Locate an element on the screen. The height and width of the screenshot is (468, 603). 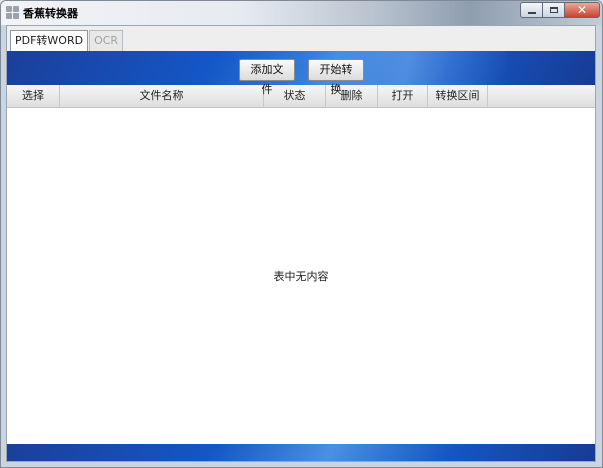
toolbar-banner: 添加文件 开始转换 is located at coordinates (301, 73).